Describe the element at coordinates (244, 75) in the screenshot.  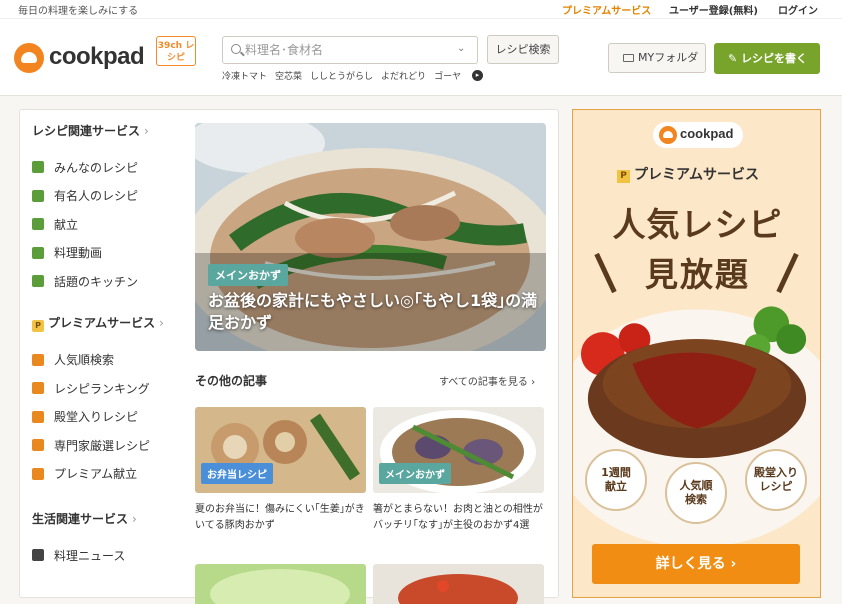
I see `keyword-link: 冷凍トマト` at that location.